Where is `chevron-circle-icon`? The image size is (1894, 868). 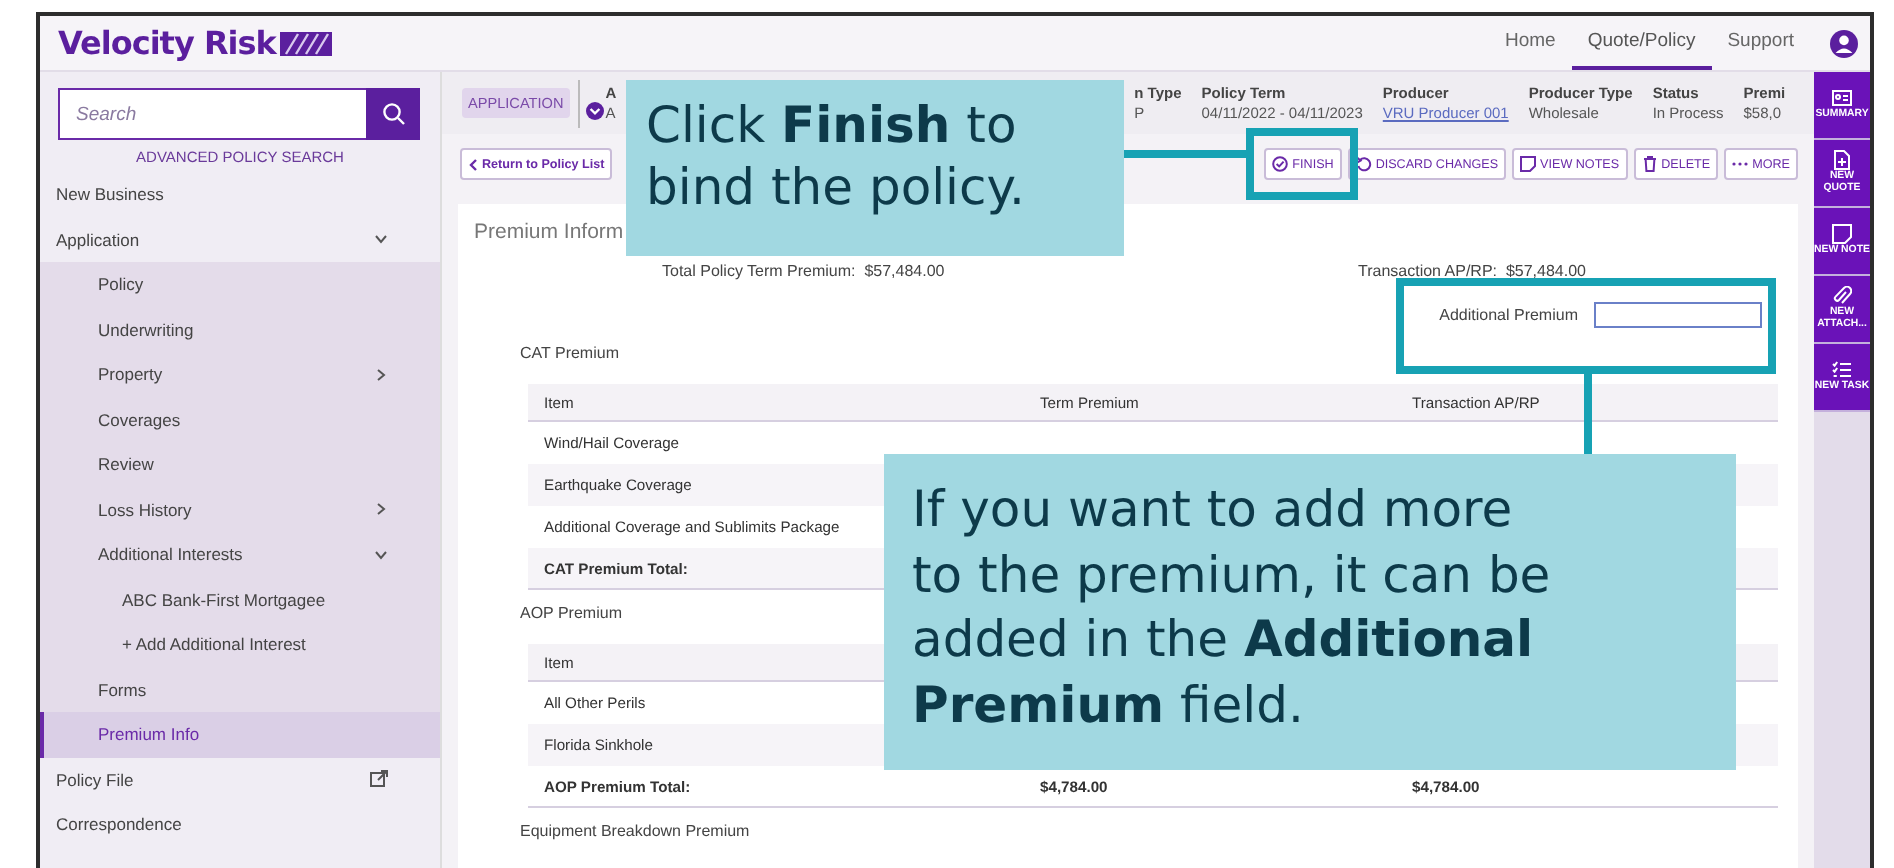 chevron-circle-icon is located at coordinates (594, 111).